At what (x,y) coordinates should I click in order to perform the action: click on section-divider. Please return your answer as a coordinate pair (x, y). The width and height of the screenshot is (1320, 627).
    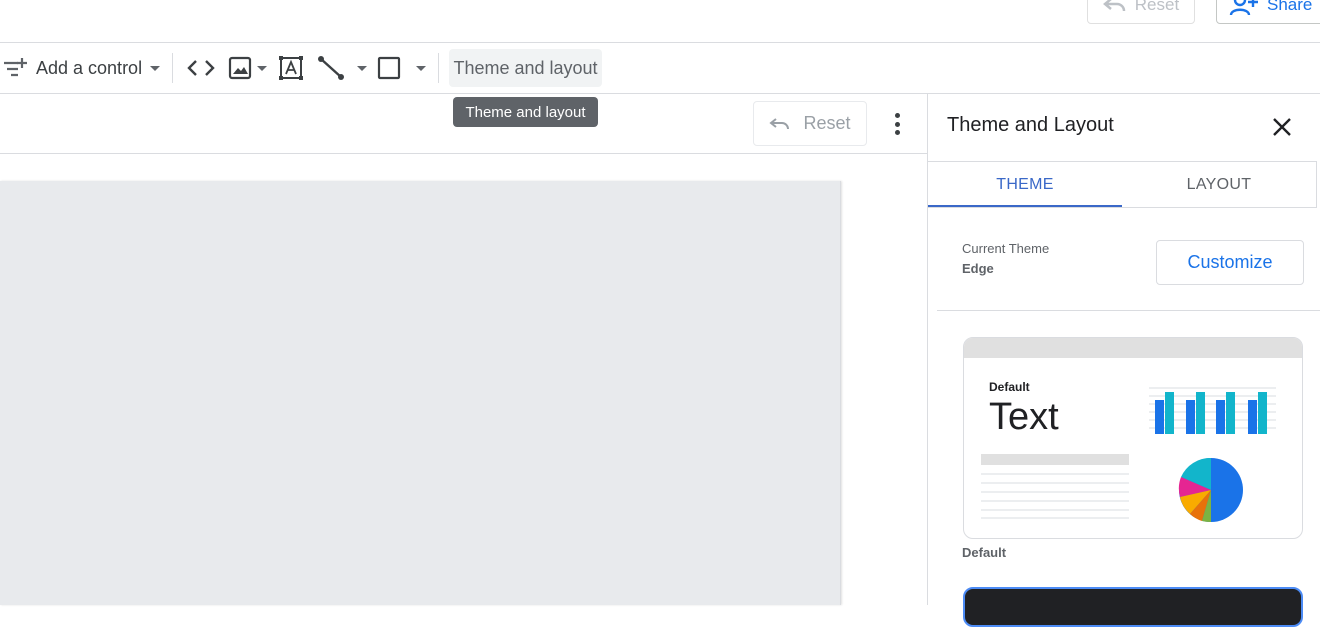
    Looking at the image, I should click on (1128, 310).